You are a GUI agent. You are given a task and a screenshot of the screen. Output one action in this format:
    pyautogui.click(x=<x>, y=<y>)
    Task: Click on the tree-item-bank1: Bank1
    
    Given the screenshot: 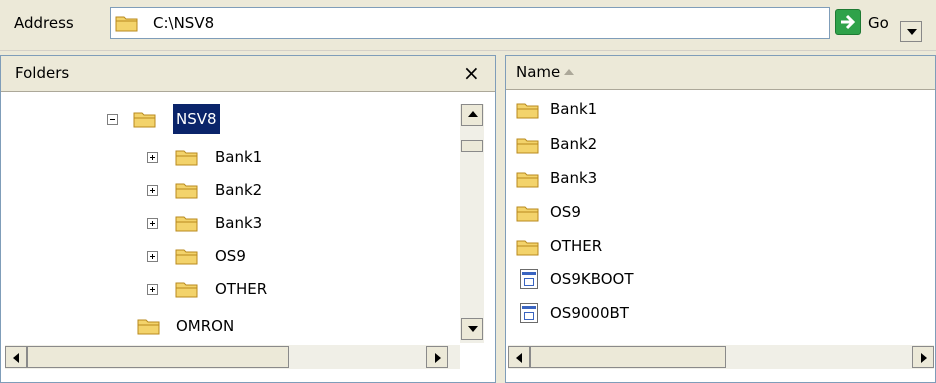 What is the action you would take?
    pyautogui.click(x=227, y=157)
    